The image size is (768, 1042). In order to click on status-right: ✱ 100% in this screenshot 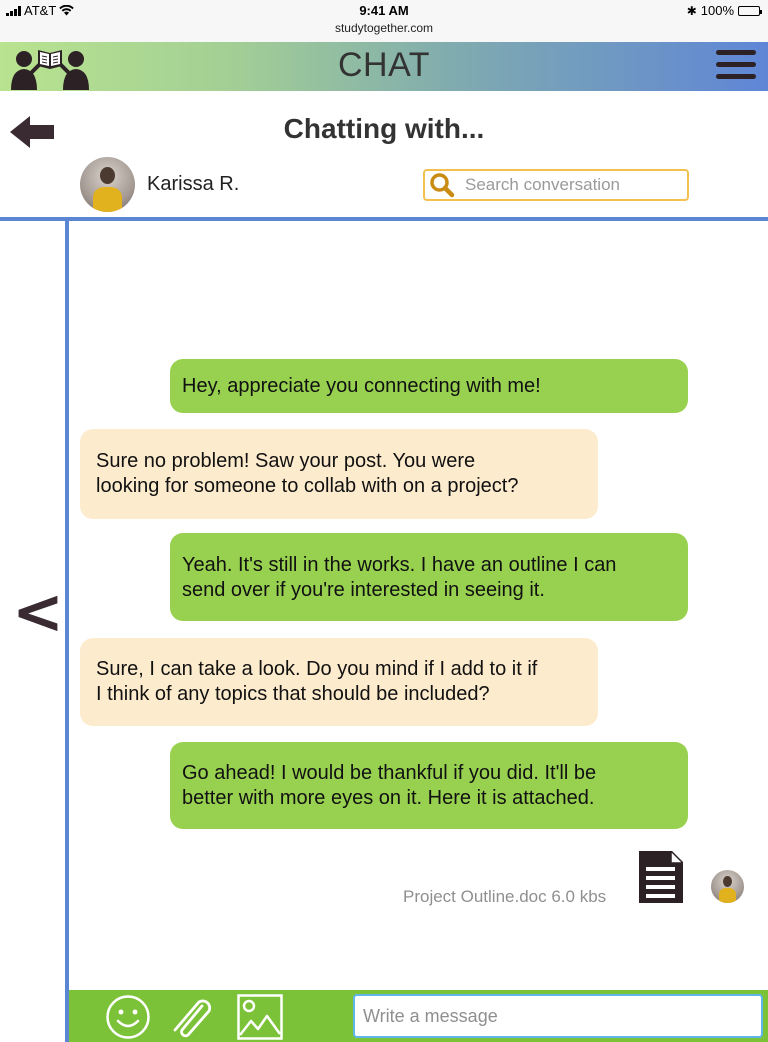, I will do `click(724, 10)`.